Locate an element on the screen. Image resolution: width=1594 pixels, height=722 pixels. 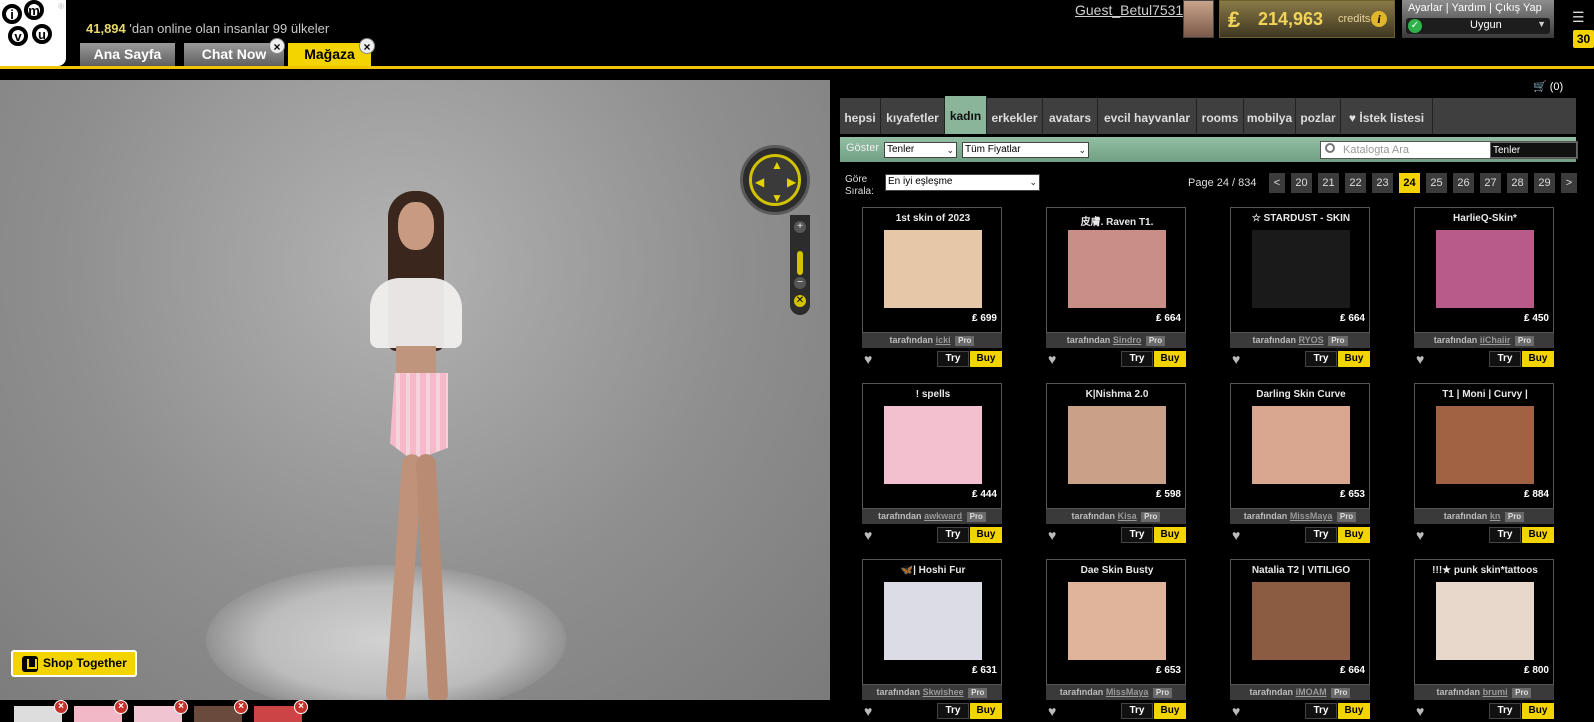
product-box: Dae Skin Busty ₤ 653 is located at coordinates (1116, 622).